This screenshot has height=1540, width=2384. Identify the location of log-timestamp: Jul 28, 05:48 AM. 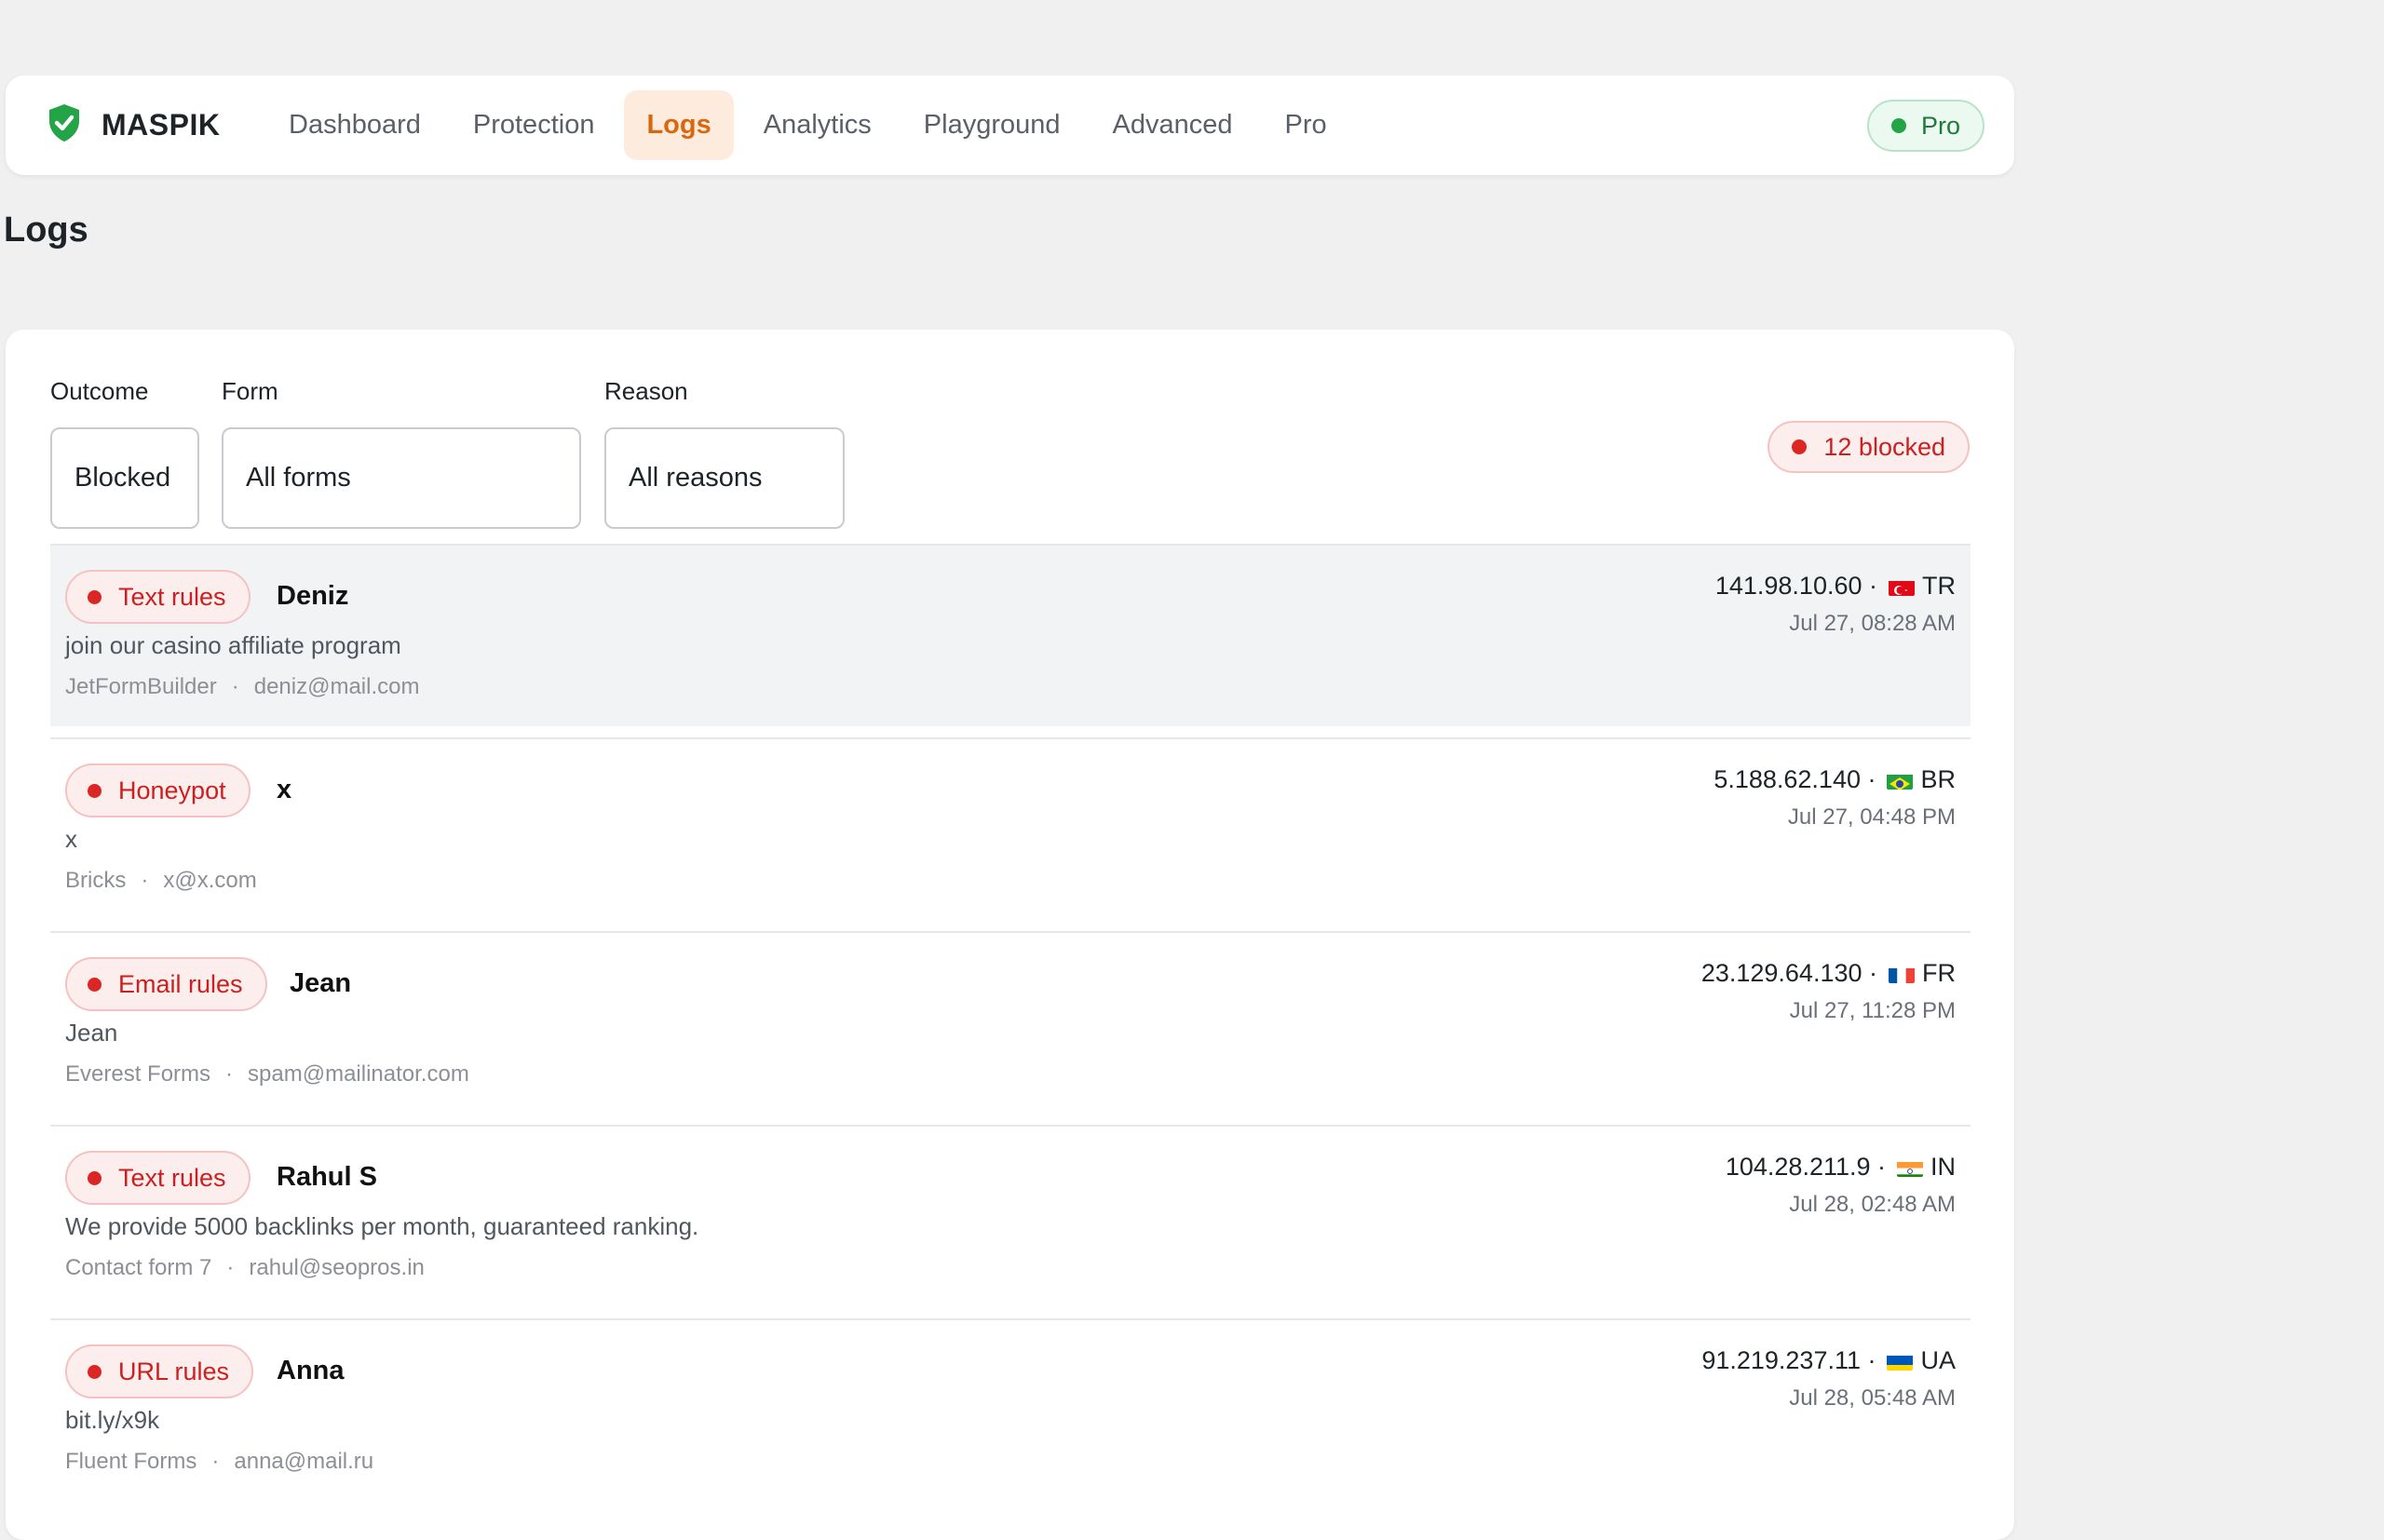
(1873, 1398).